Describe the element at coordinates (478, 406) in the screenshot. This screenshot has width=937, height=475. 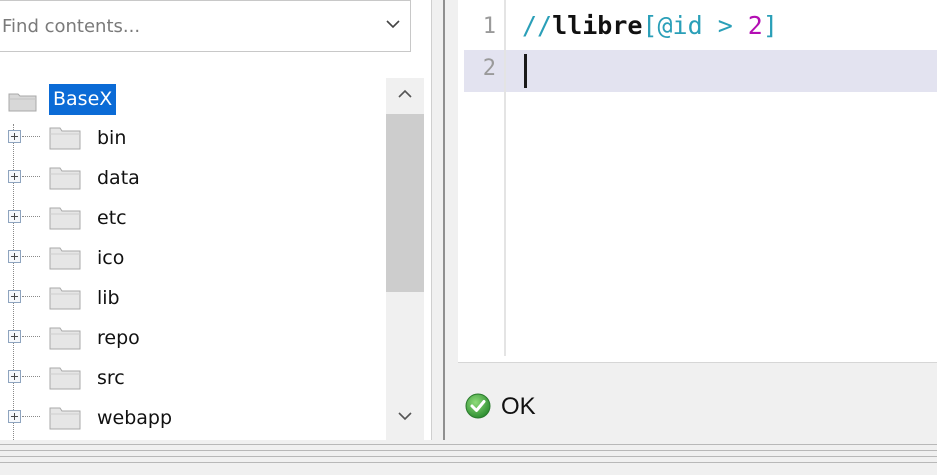
I see `check-circle-icon` at that location.